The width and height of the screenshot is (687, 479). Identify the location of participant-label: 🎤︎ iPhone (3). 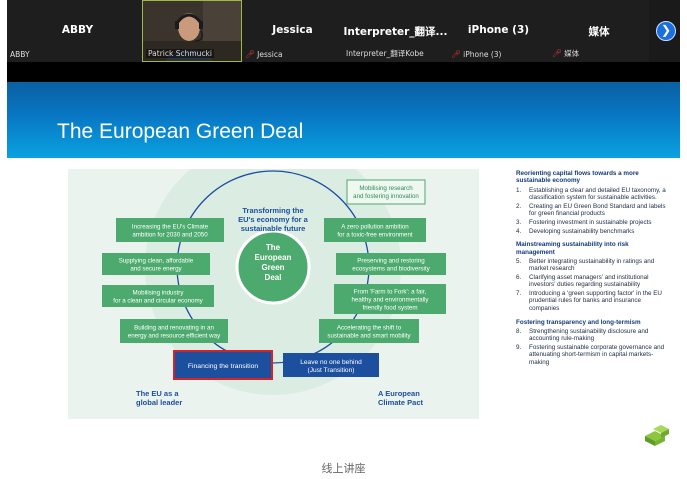
(476, 54).